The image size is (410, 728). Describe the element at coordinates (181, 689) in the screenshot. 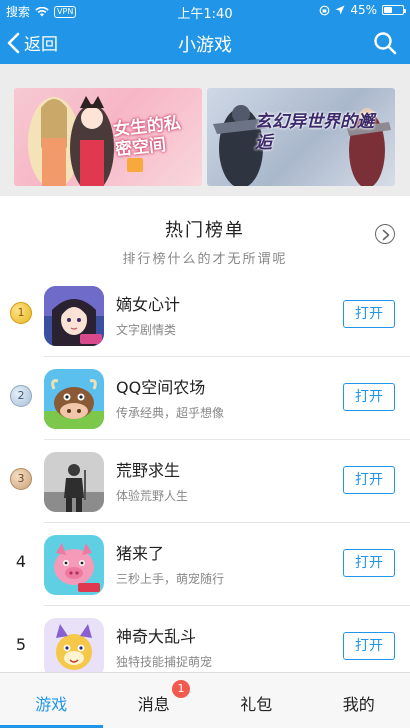

I see `message-badge: 1` at that location.